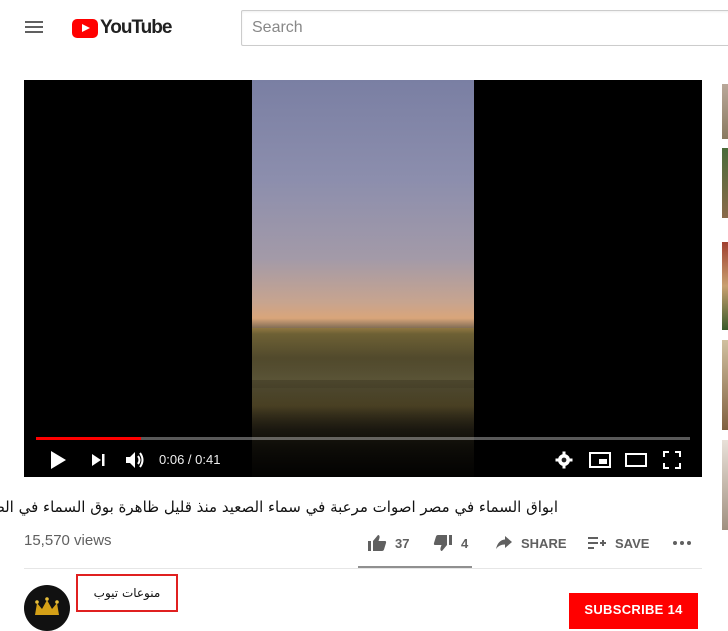  I want to click on play-icon, so click(58, 460).